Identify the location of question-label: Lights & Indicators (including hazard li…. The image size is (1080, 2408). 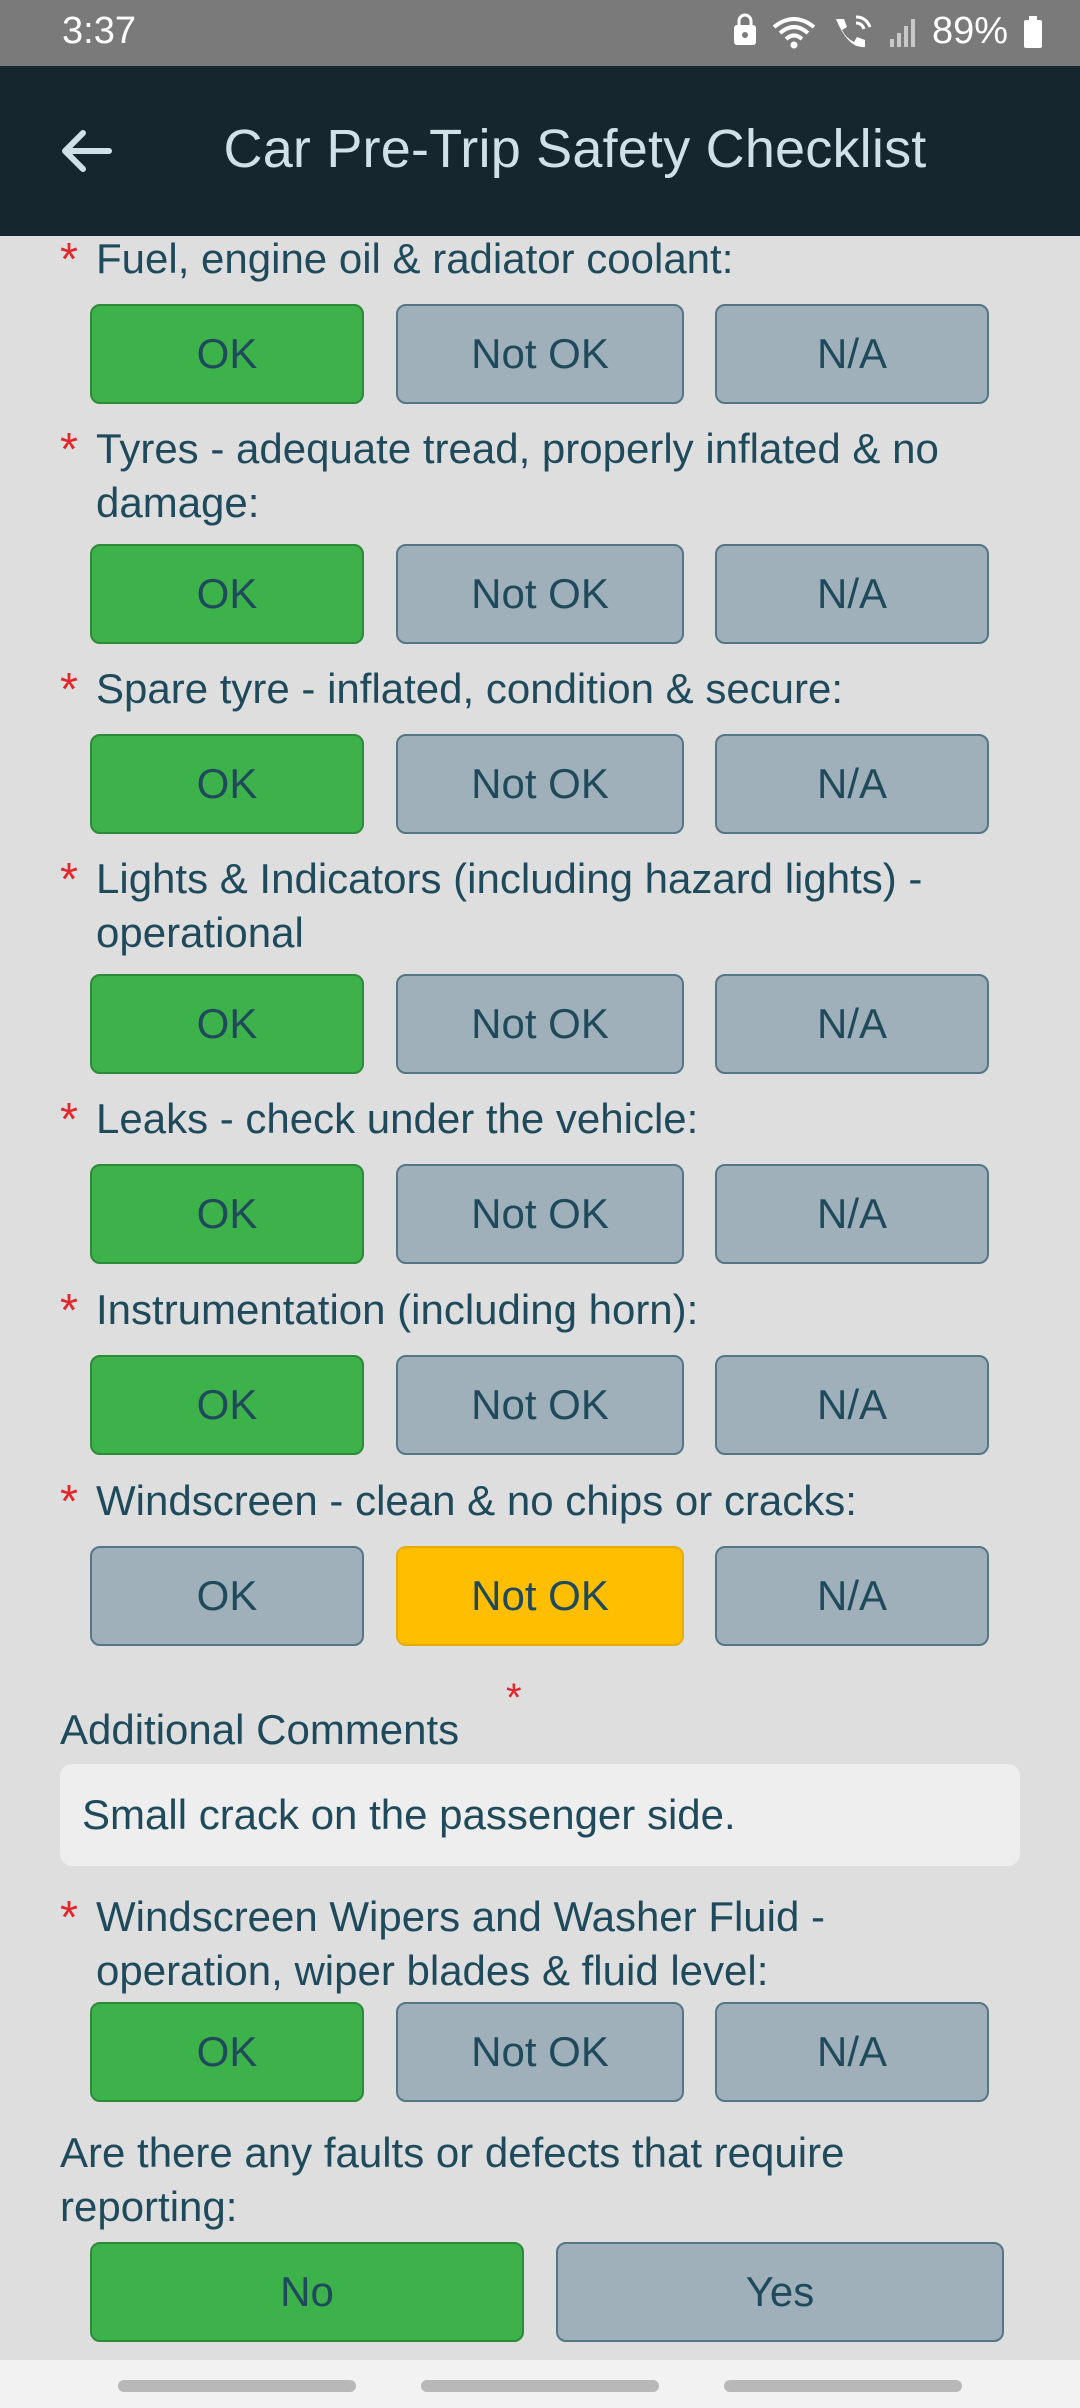
(509, 905).